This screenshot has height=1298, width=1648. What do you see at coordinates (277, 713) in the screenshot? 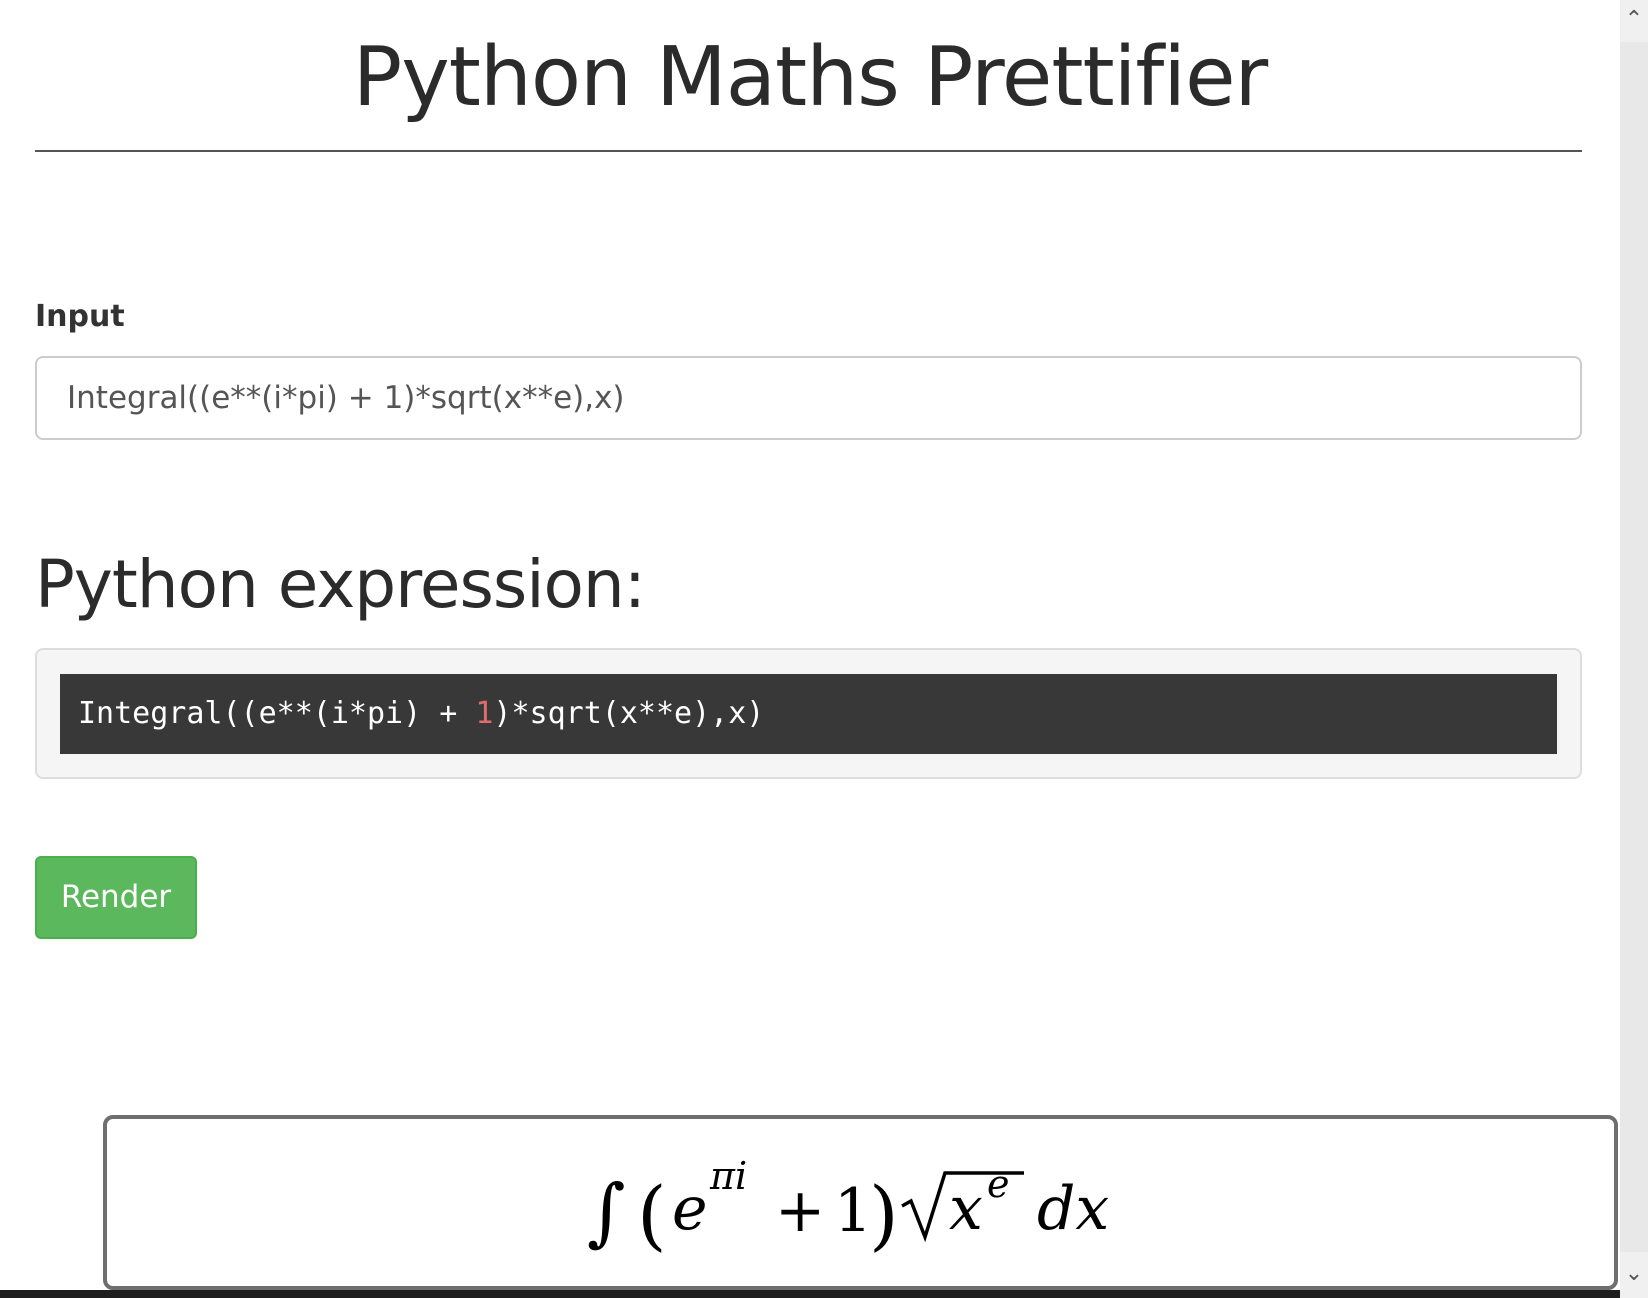
I see `code-text-start: Integral((e**(i*pi) +` at bounding box center [277, 713].